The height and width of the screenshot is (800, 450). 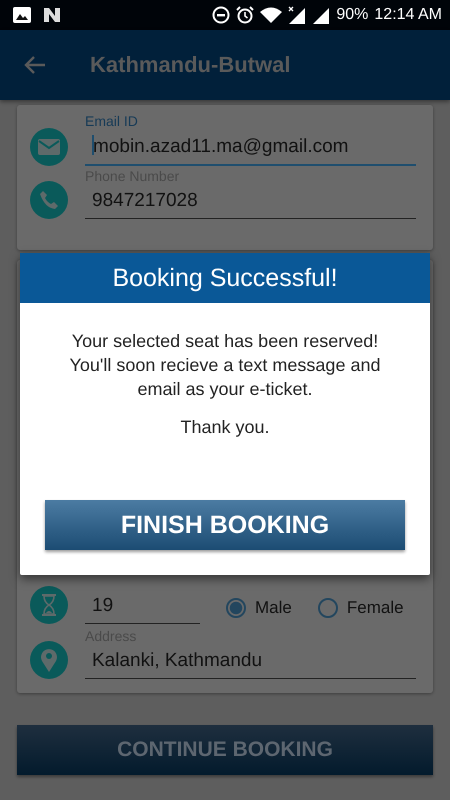 I want to click on radio-label: Male, so click(x=273, y=608).